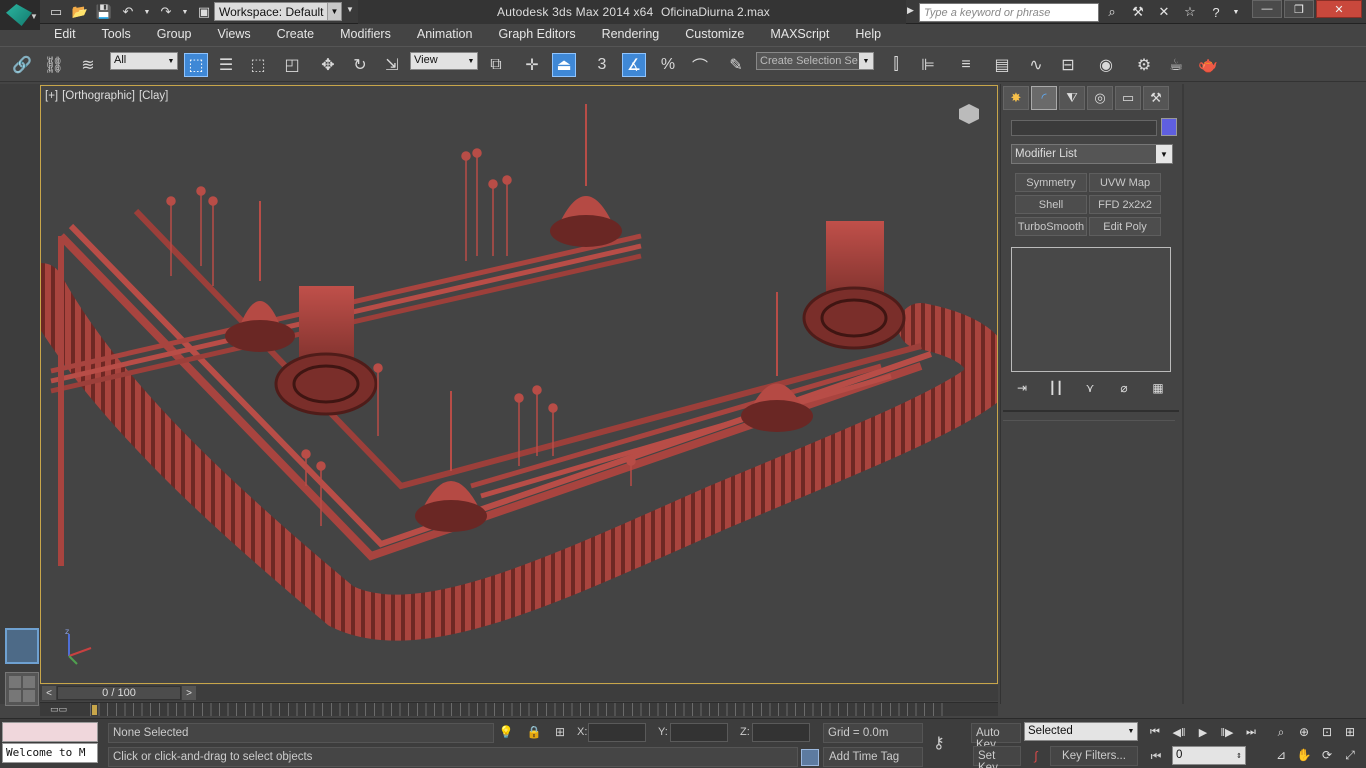  Describe the element at coordinates (1156, 756) in the screenshot. I see `key-mode-toggle-icon: ⏮` at that location.